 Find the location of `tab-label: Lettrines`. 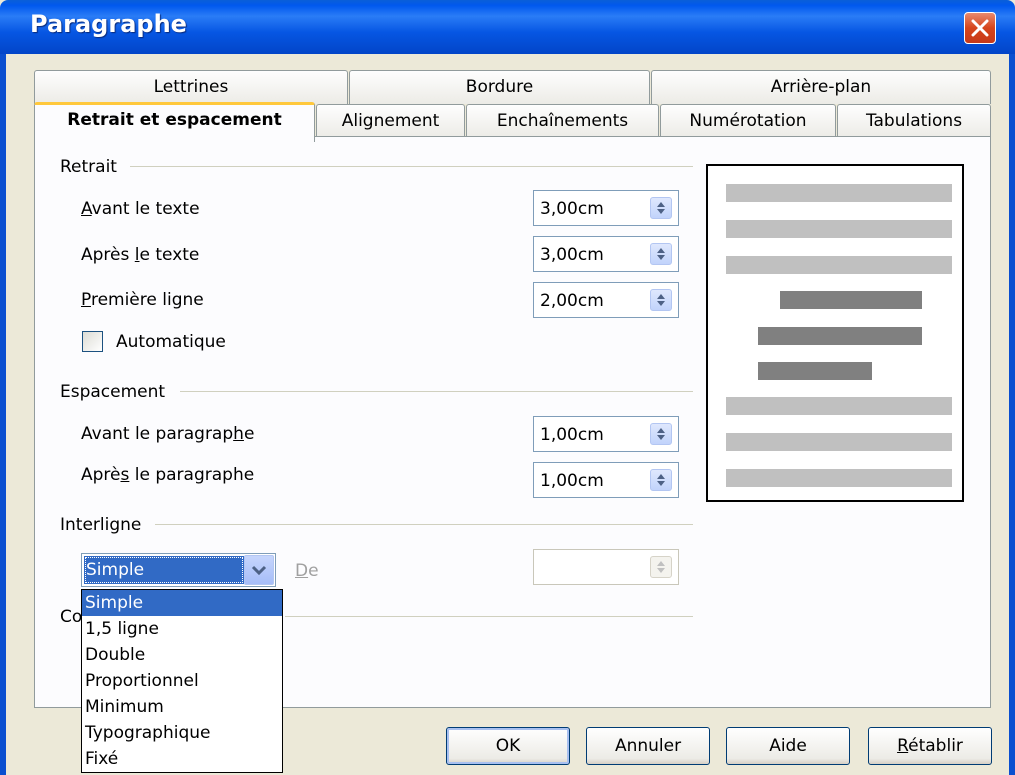

tab-label: Lettrines is located at coordinates (191, 87).